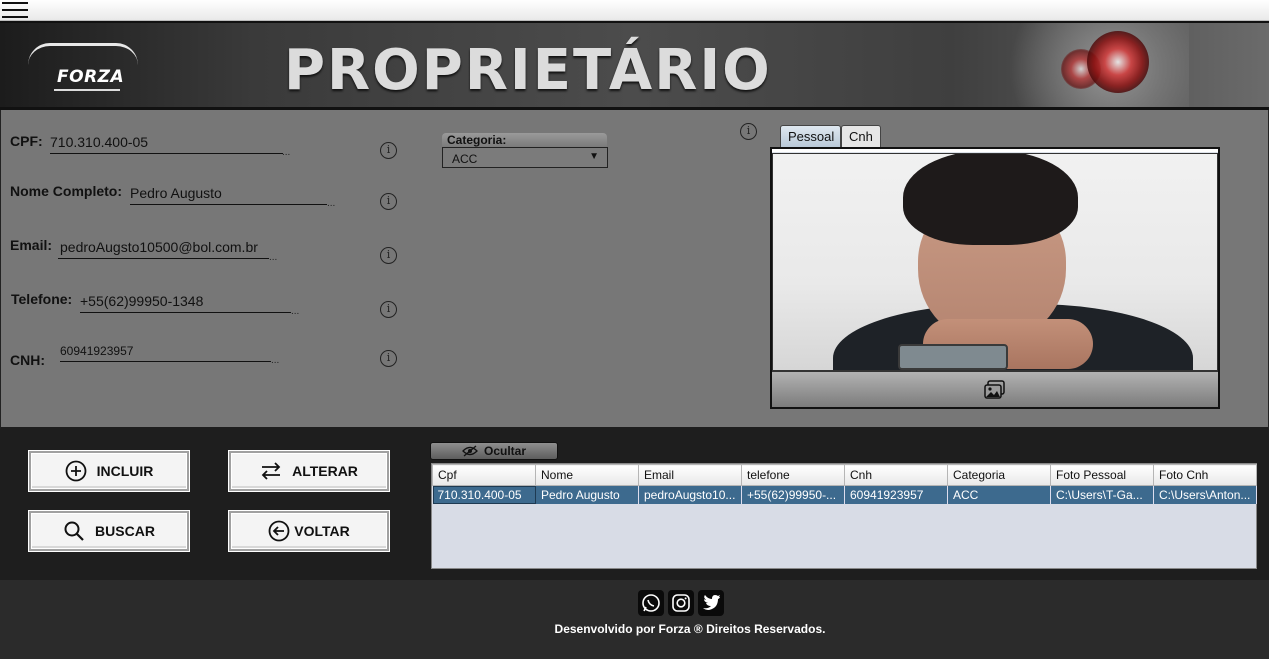 This screenshot has height=659, width=1269. I want to click on image-icon, so click(994, 389).